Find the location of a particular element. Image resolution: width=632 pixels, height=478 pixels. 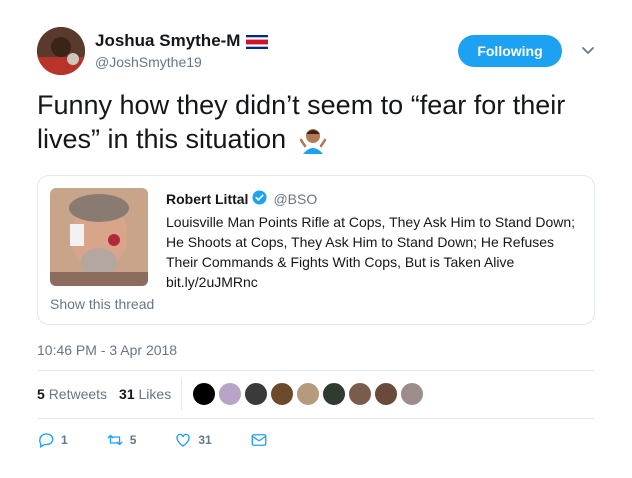

retweet-action-count: 5 is located at coordinates (133, 440).